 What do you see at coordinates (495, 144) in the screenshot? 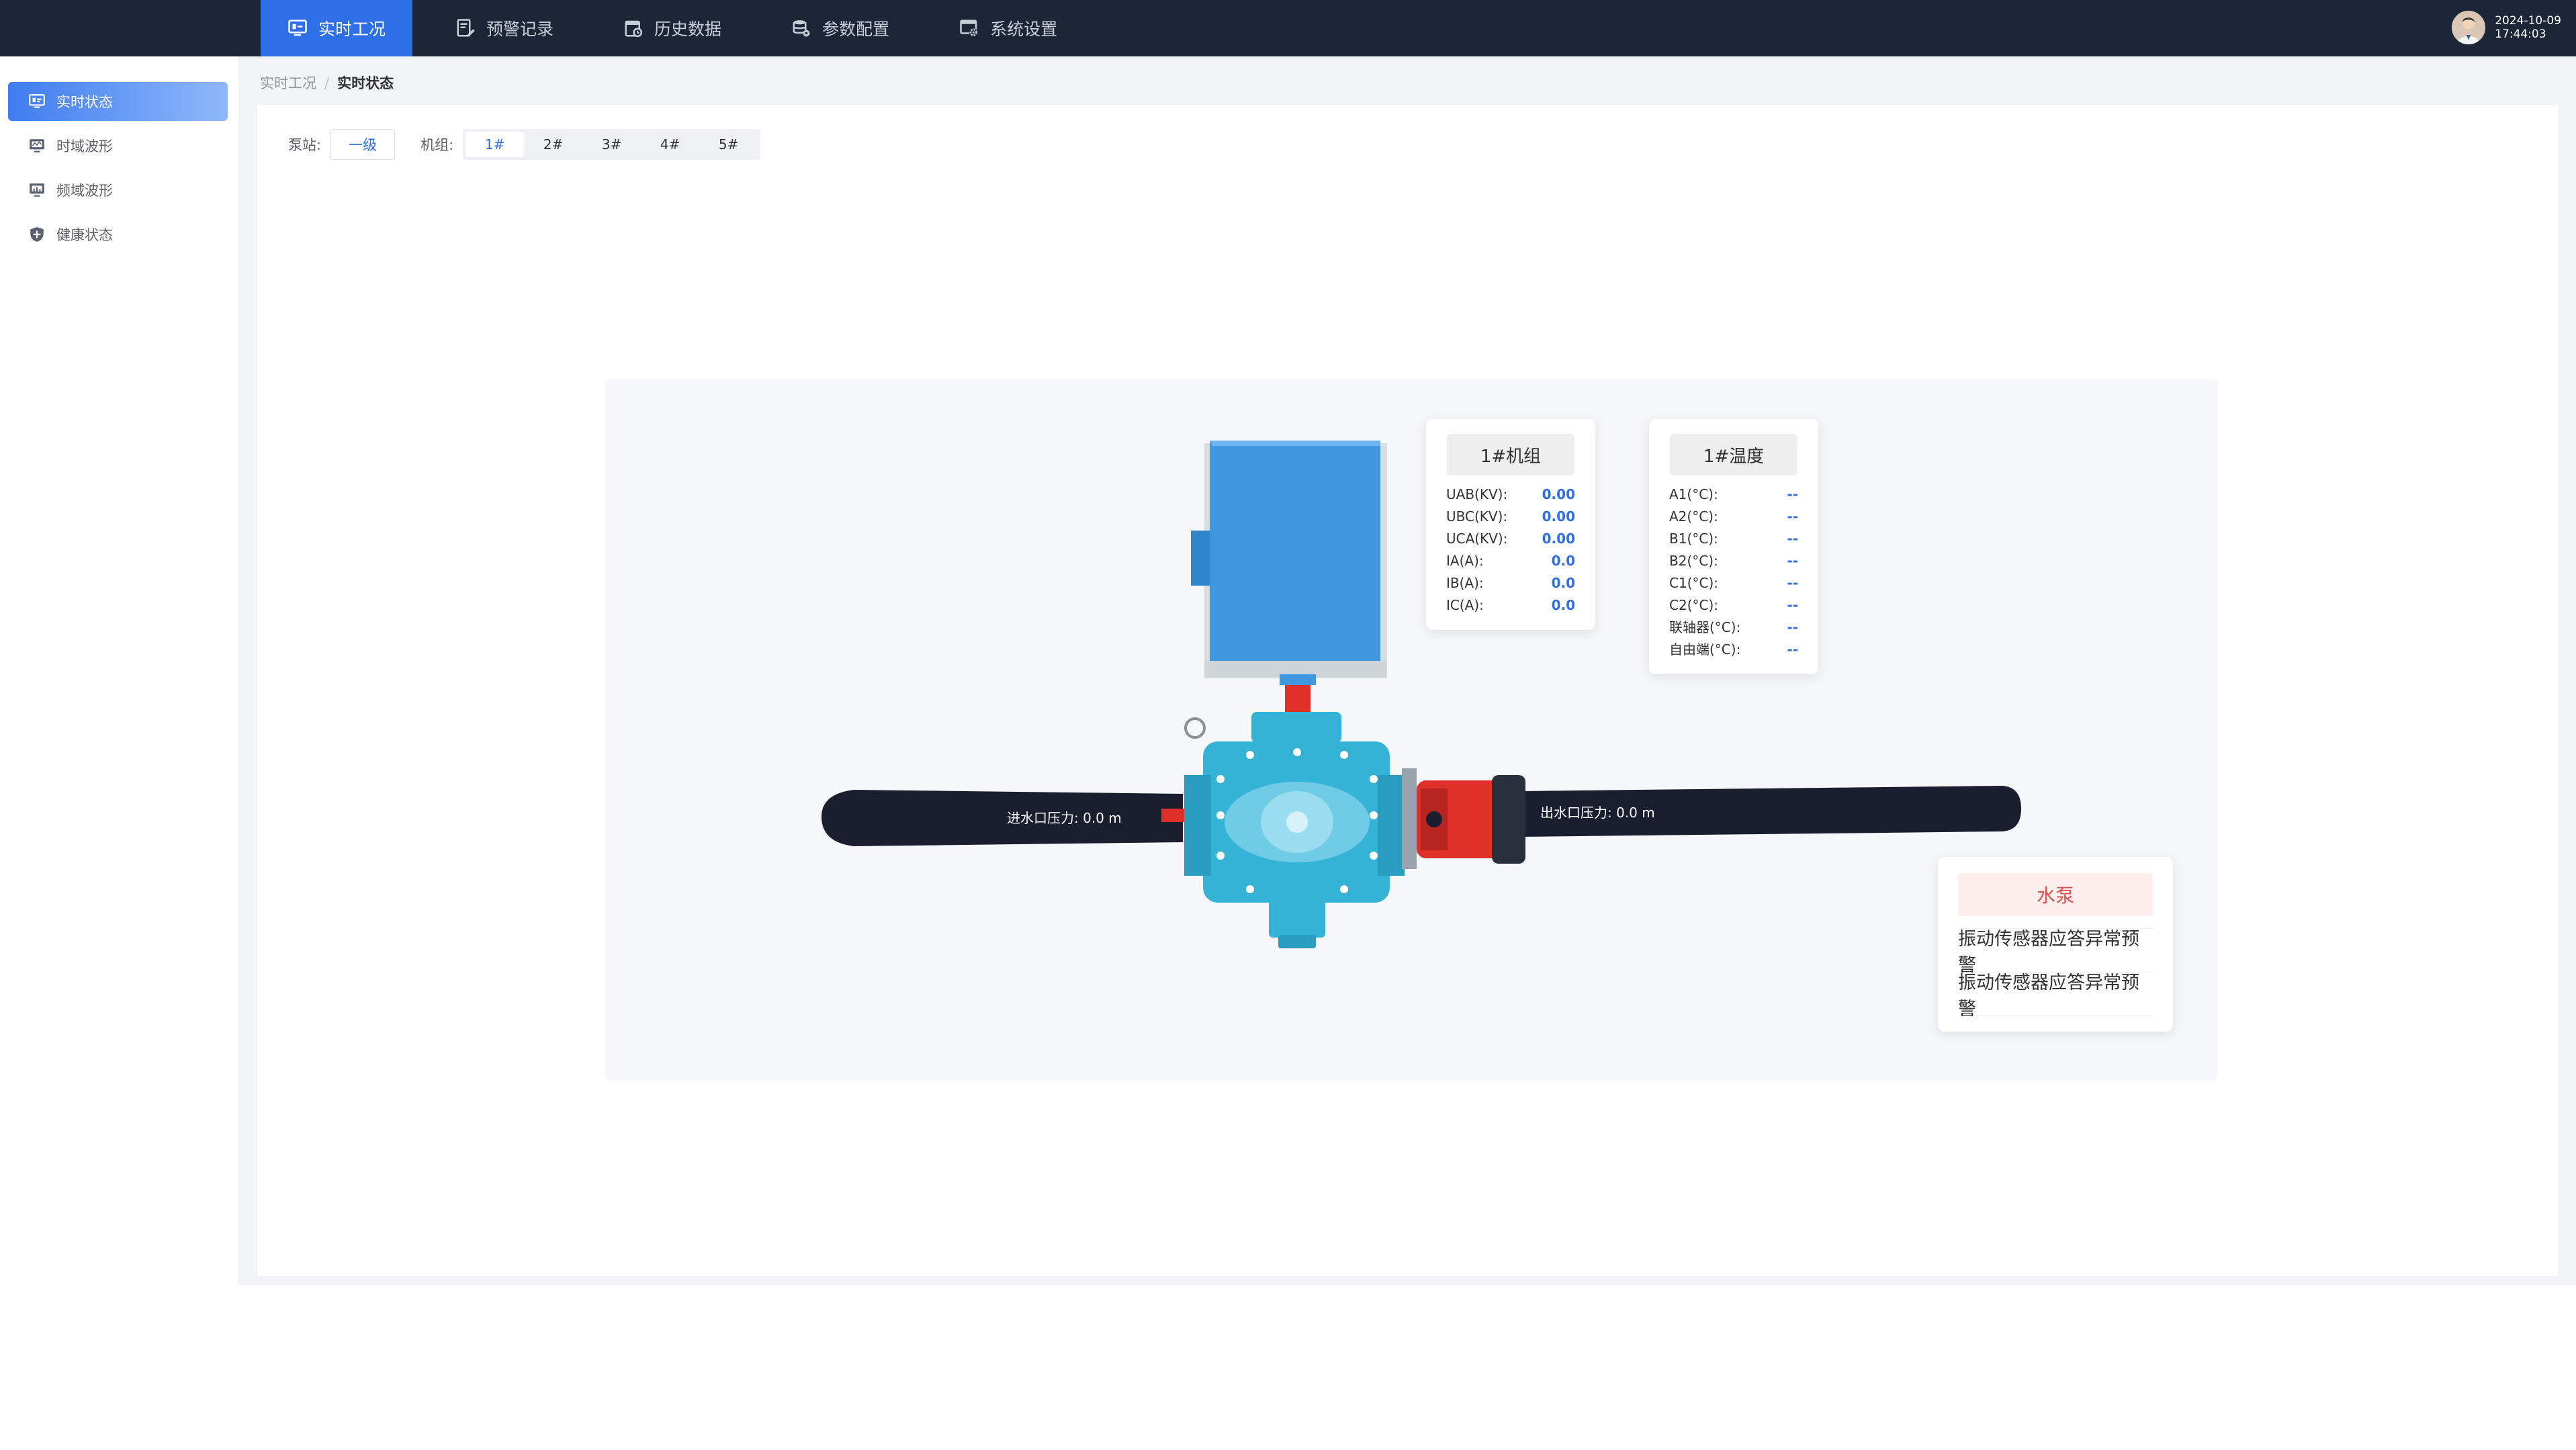
I see `unit-option-1: 1#` at bounding box center [495, 144].